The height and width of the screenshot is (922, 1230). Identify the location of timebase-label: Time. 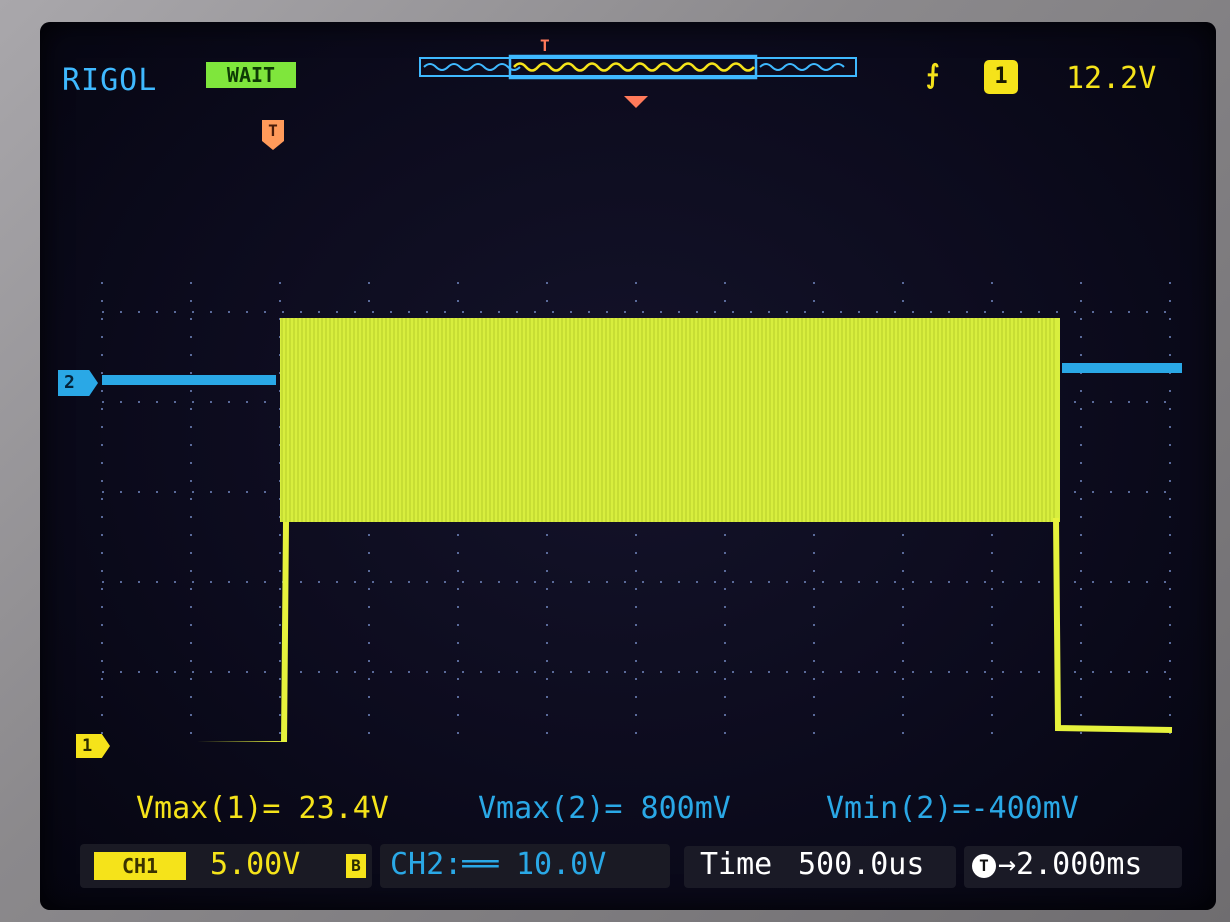
(736, 864).